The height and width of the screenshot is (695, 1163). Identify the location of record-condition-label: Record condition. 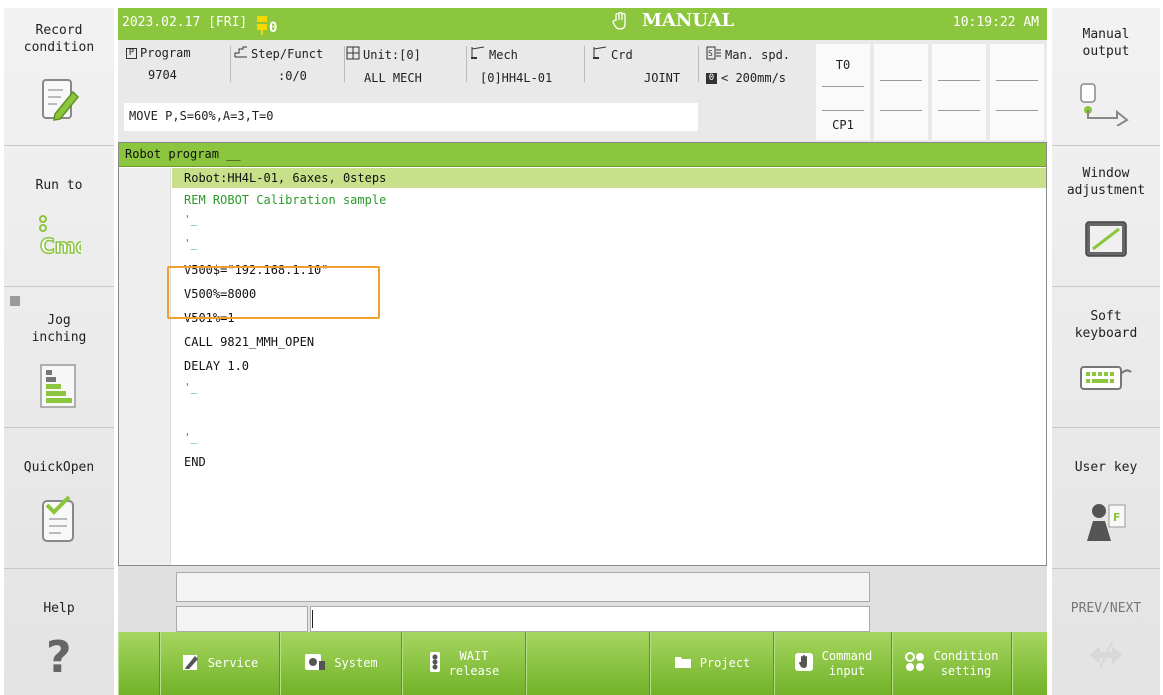
(59, 39).